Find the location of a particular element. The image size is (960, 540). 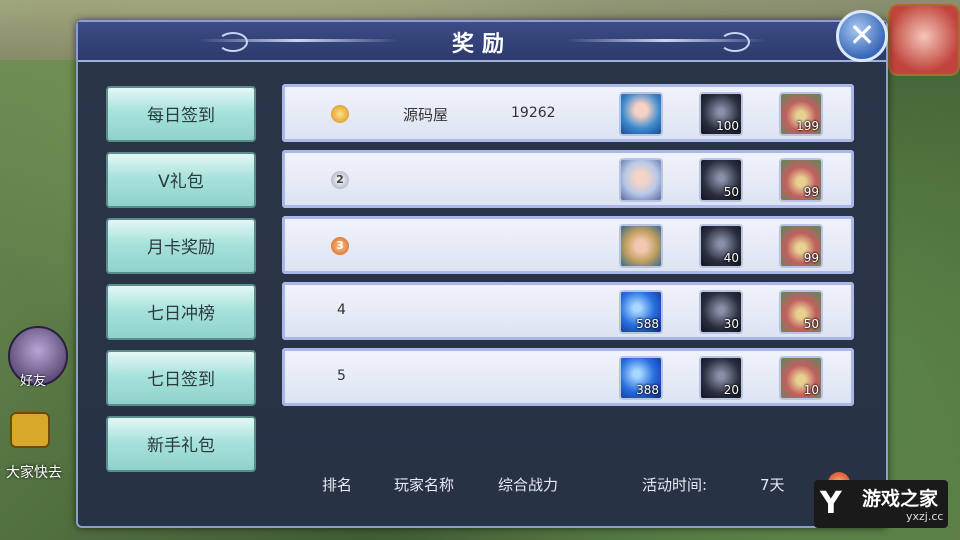

activity-time-label: 活动时间: is located at coordinates (675, 485).